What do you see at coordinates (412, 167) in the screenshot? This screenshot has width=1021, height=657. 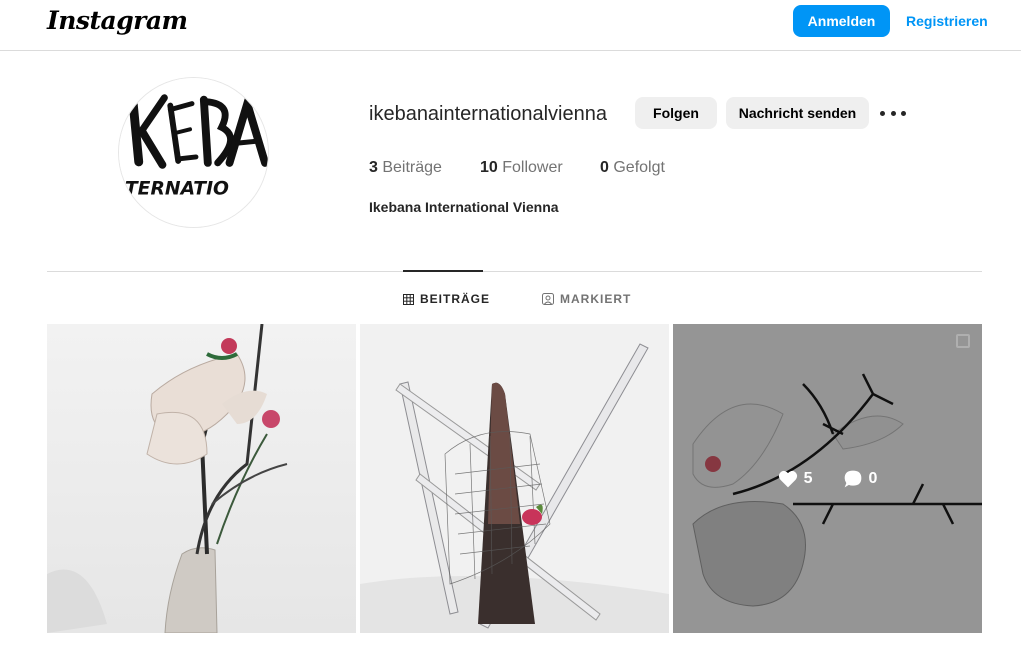 I see `posts-label: Beiträge` at bounding box center [412, 167].